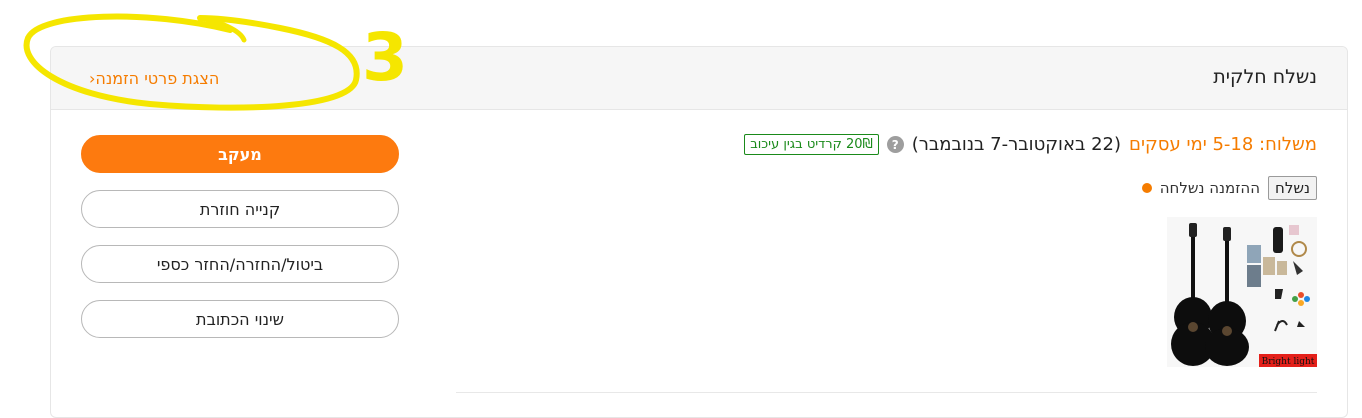 The height and width of the screenshot is (418, 1362). What do you see at coordinates (1288, 362) in the screenshot?
I see `image-caption-text: Bright light` at bounding box center [1288, 362].